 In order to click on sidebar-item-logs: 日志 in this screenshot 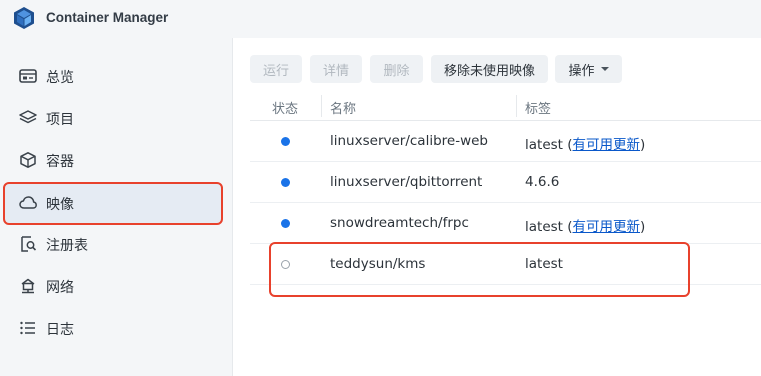, I will do `click(116, 328)`.